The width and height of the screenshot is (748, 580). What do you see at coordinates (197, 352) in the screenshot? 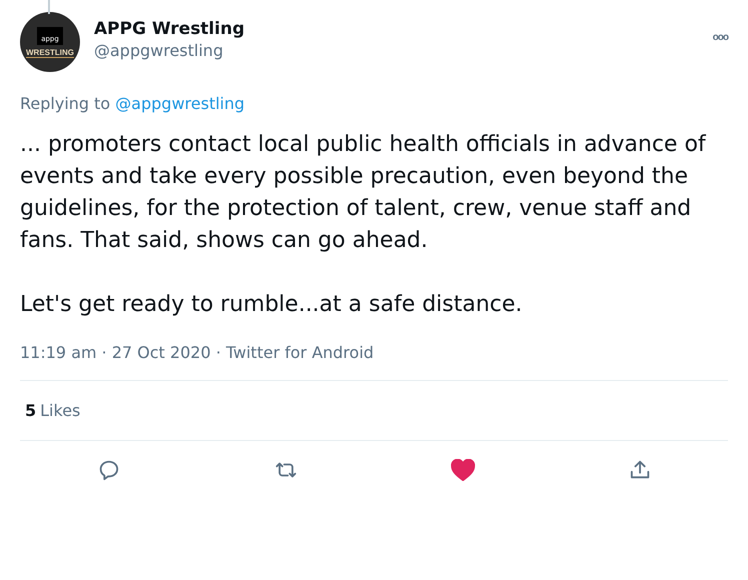
I see `tweet-meta: 11:19 am · 27 Oct 2020 · Twitter for Android` at bounding box center [197, 352].